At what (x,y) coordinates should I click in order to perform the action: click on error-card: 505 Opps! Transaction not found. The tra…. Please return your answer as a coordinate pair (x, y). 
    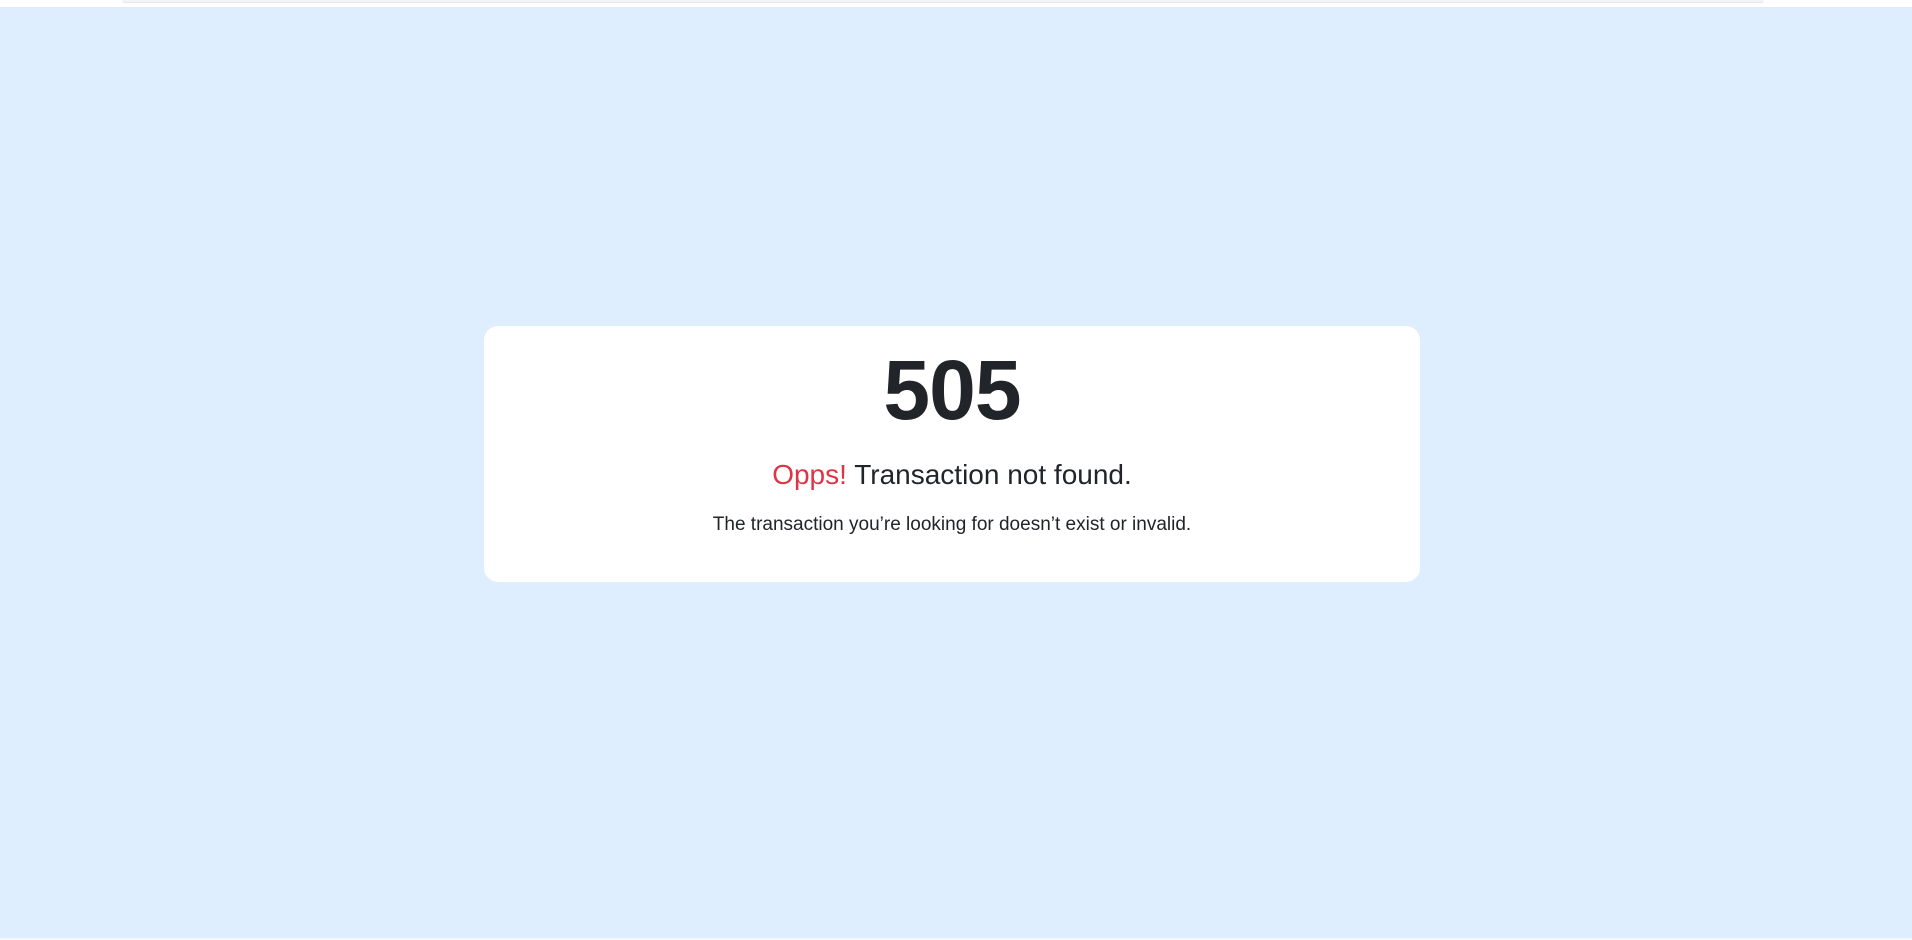
    Looking at the image, I should click on (952, 454).